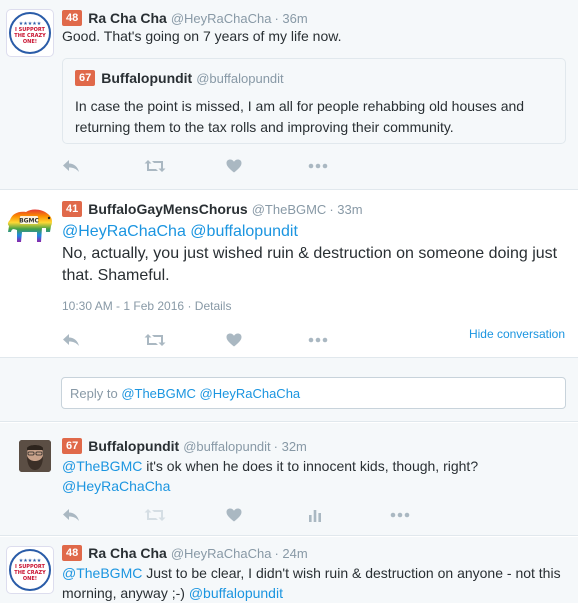 The image size is (578, 603). Describe the element at coordinates (29, 221) in the screenshot. I see `bison-logo-text: BGMC` at that location.